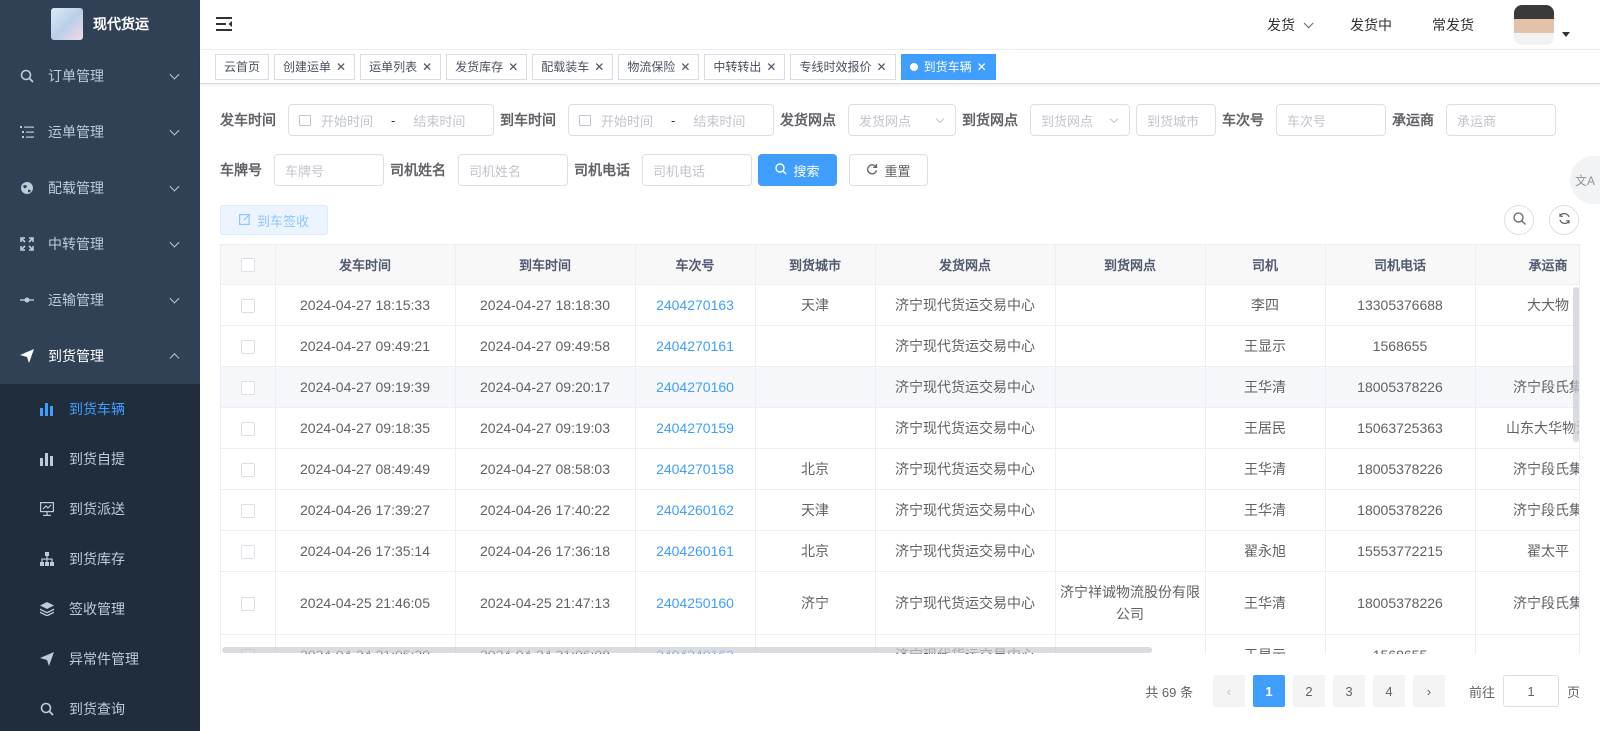 This screenshot has height=731, width=1600. Describe the element at coordinates (965, 265) in the screenshot. I see `column-header: 发货网点` at that location.